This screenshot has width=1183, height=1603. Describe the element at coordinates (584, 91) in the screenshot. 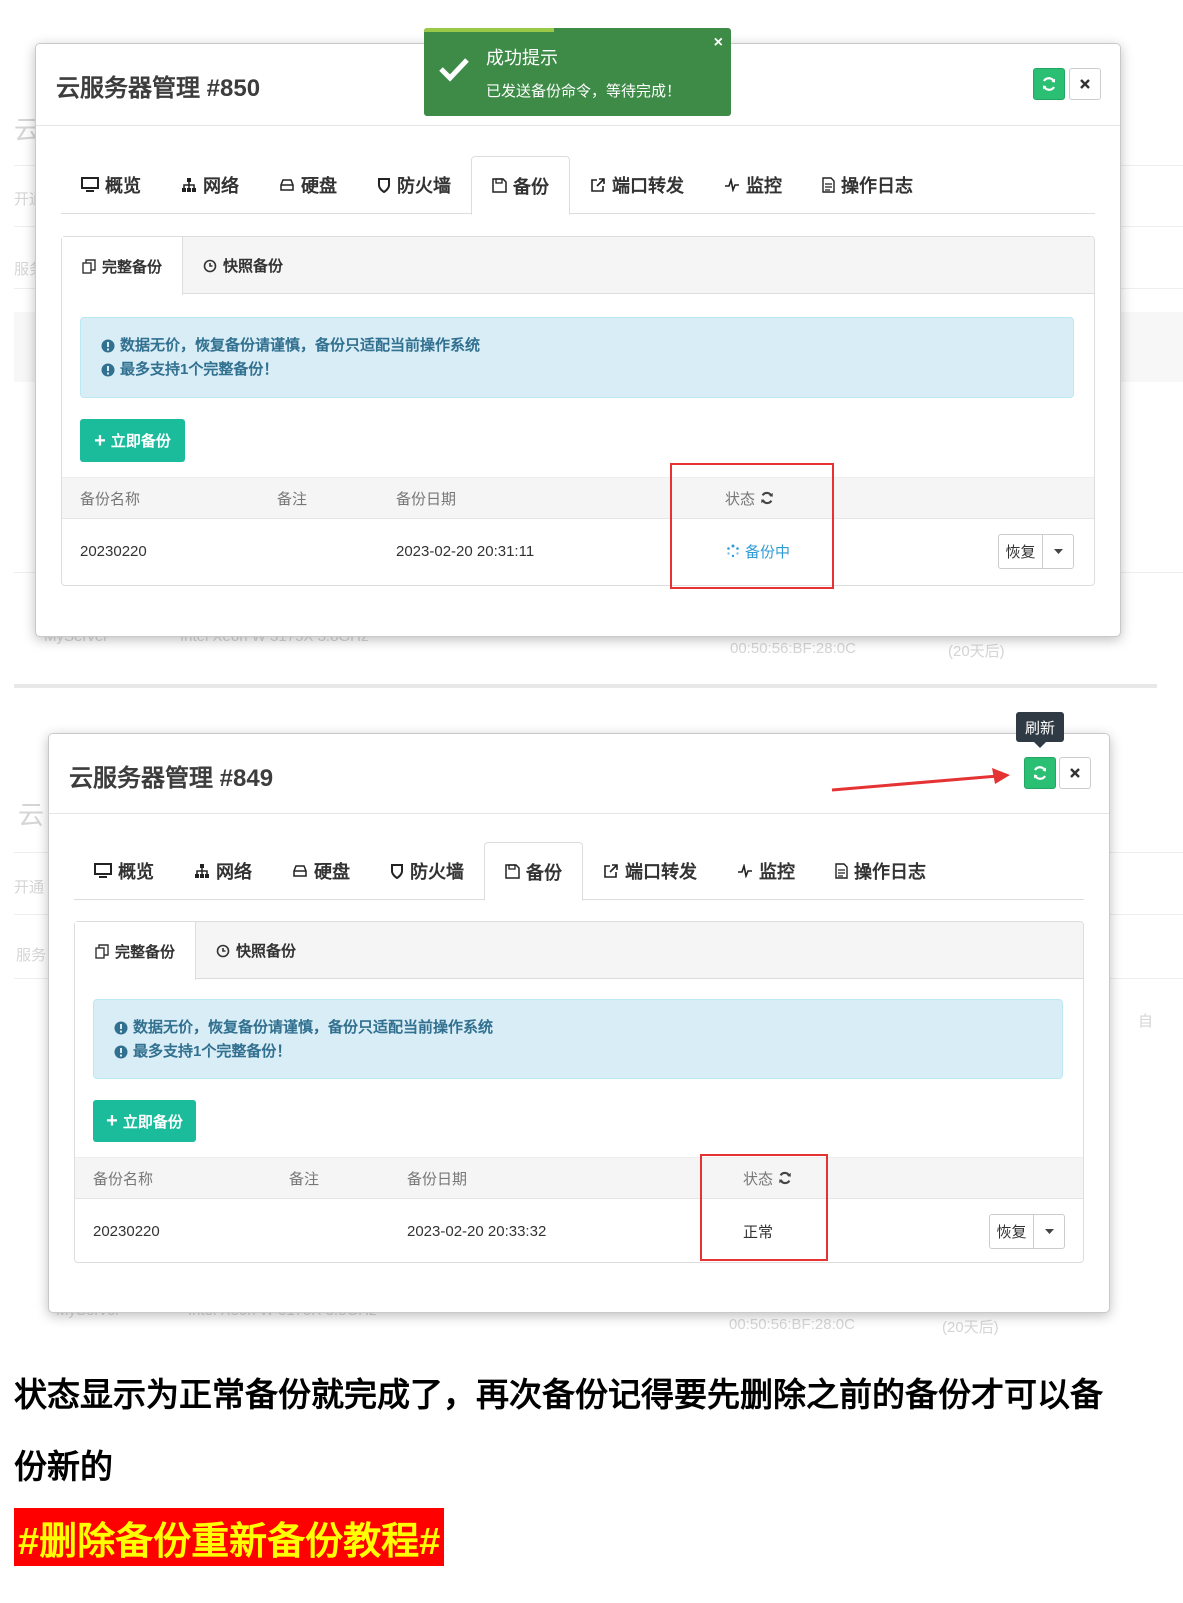

I see `toast-message: 已发送备份命令，等待完成！` at that location.